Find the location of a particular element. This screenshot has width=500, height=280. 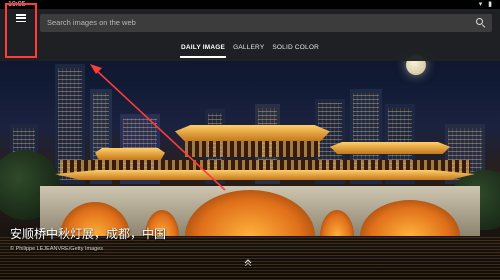

tab-daily-image: DAILY IMAGE is located at coordinates (203, 50).